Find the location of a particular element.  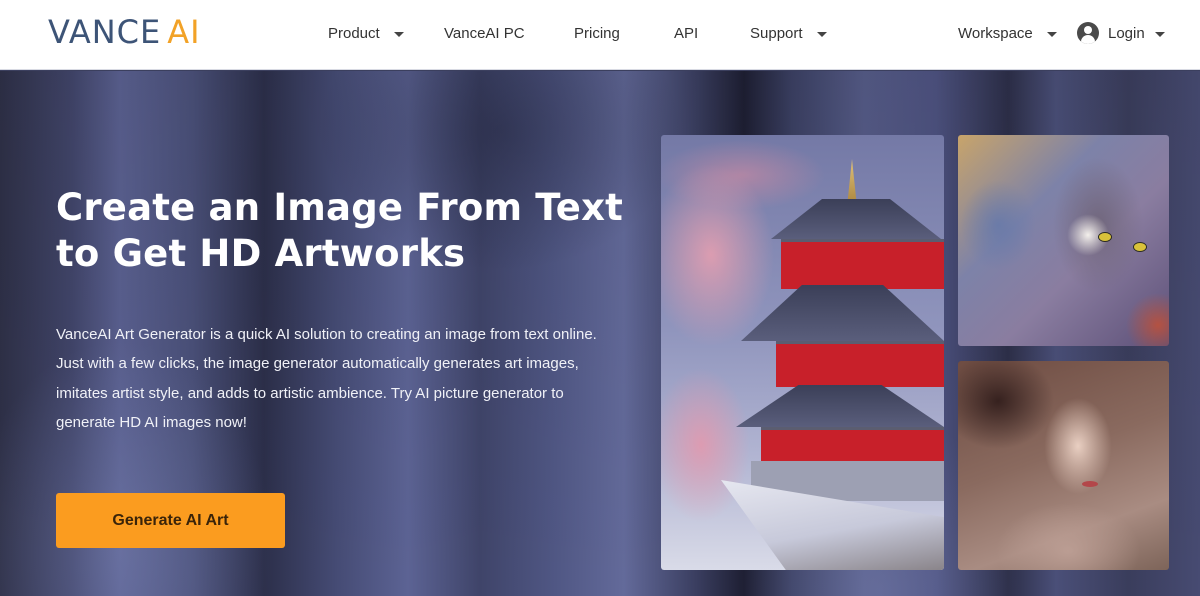

nav-workspace-label: Workspace is located at coordinates (995, 33).